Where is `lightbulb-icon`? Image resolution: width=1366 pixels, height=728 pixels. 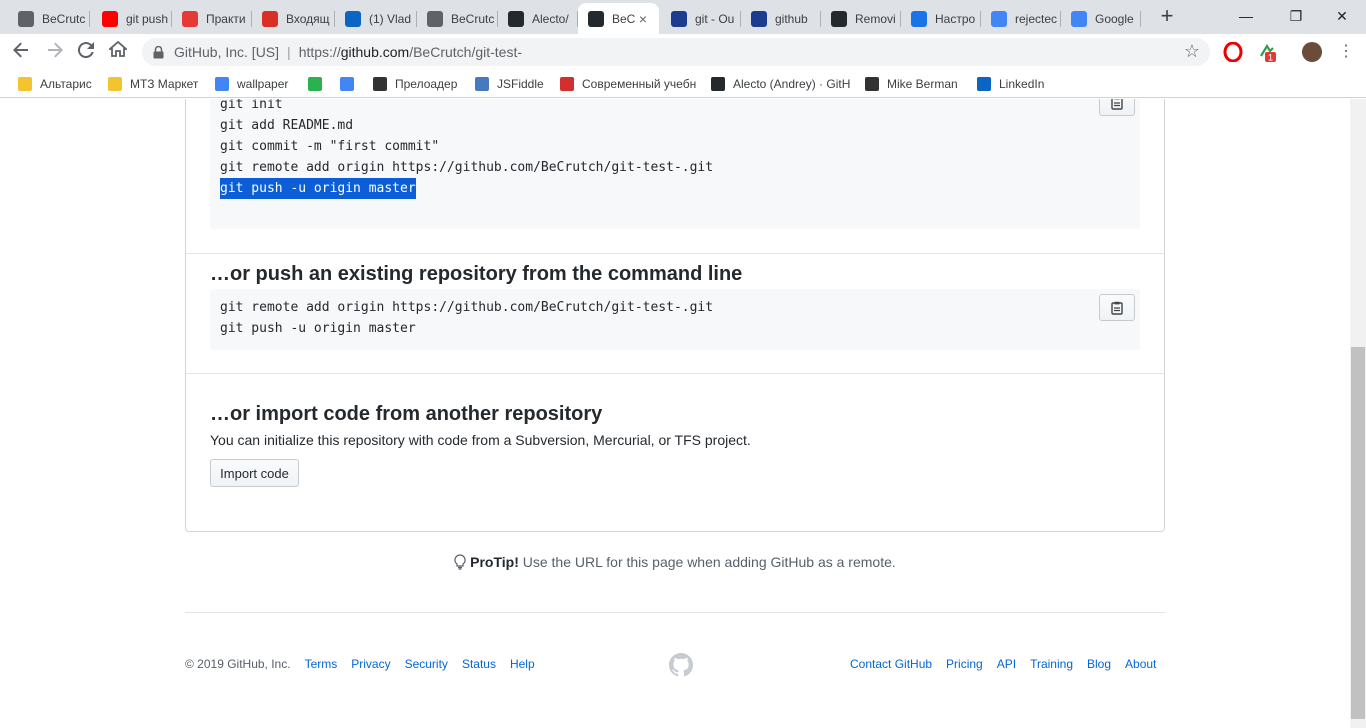 lightbulb-icon is located at coordinates (460, 562).